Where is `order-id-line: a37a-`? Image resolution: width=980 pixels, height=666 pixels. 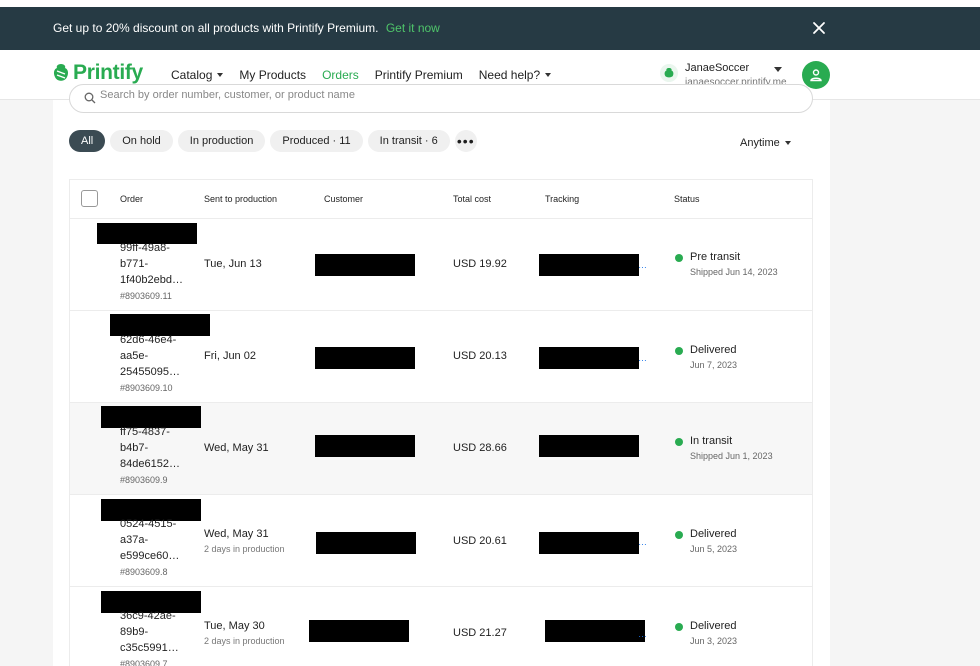
order-id-line: a37a- is located at coordinates (134, 540).